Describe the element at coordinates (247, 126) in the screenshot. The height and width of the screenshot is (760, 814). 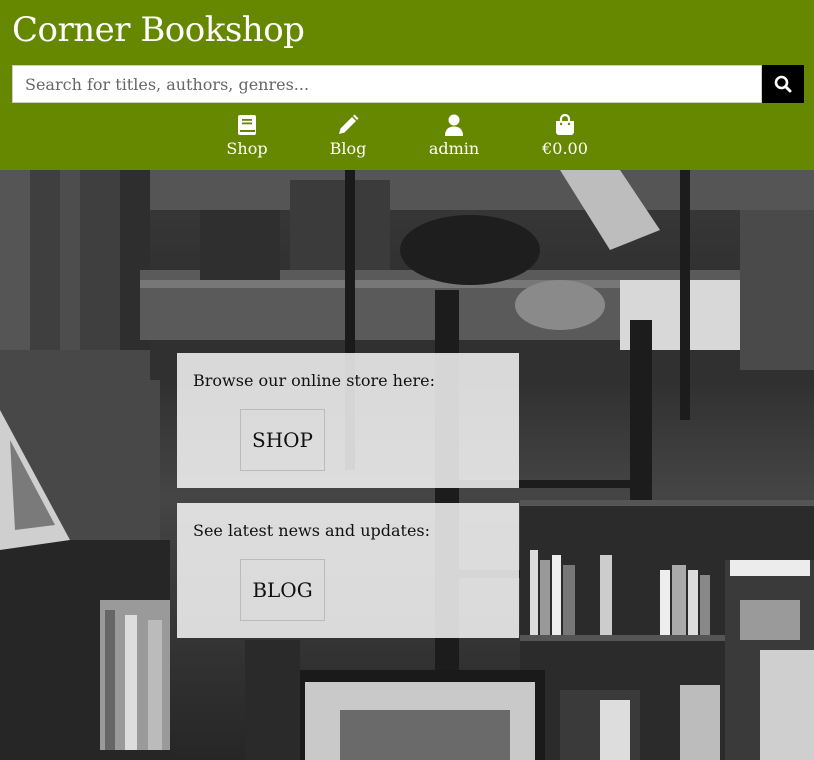
I see `book-icon` at that location.